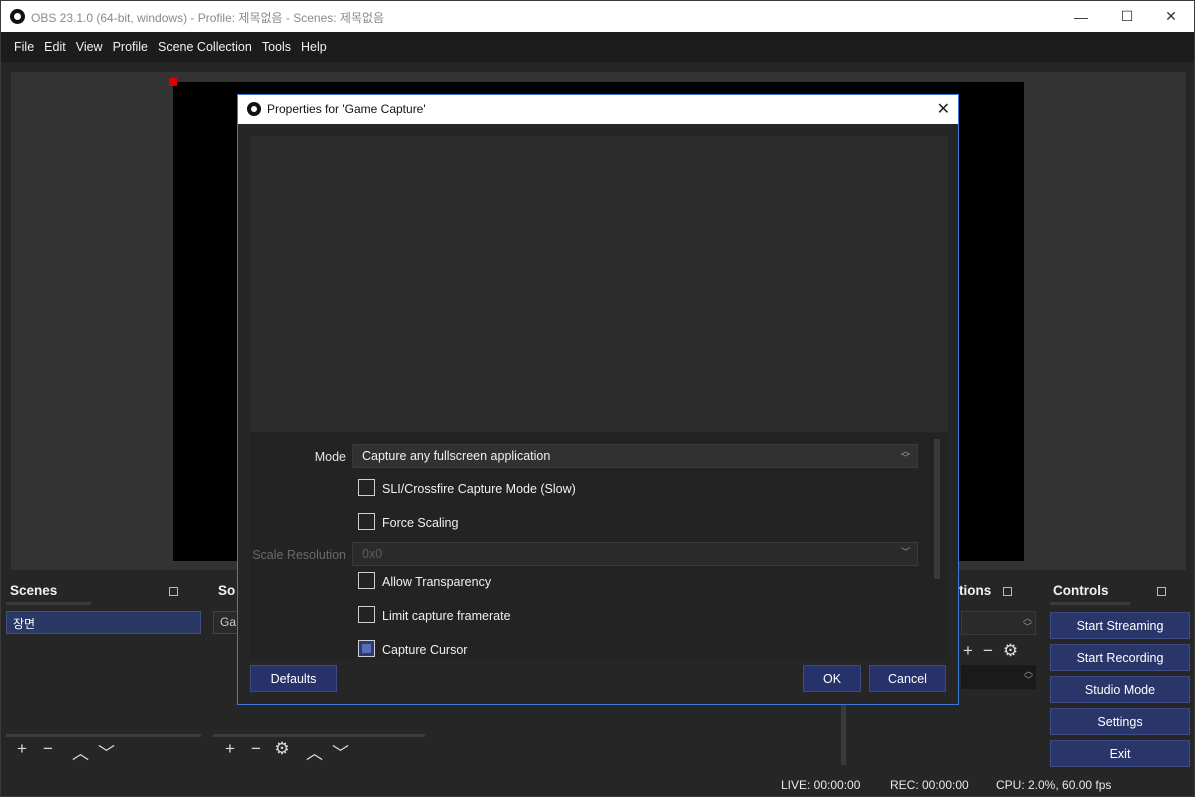 The width and height of the screenshot is (1195, 797). What do you see at coordinates (372, 554) in the screenshot?
I see `scale-resolution-value: 0x0` at bounding box center [372, 554].